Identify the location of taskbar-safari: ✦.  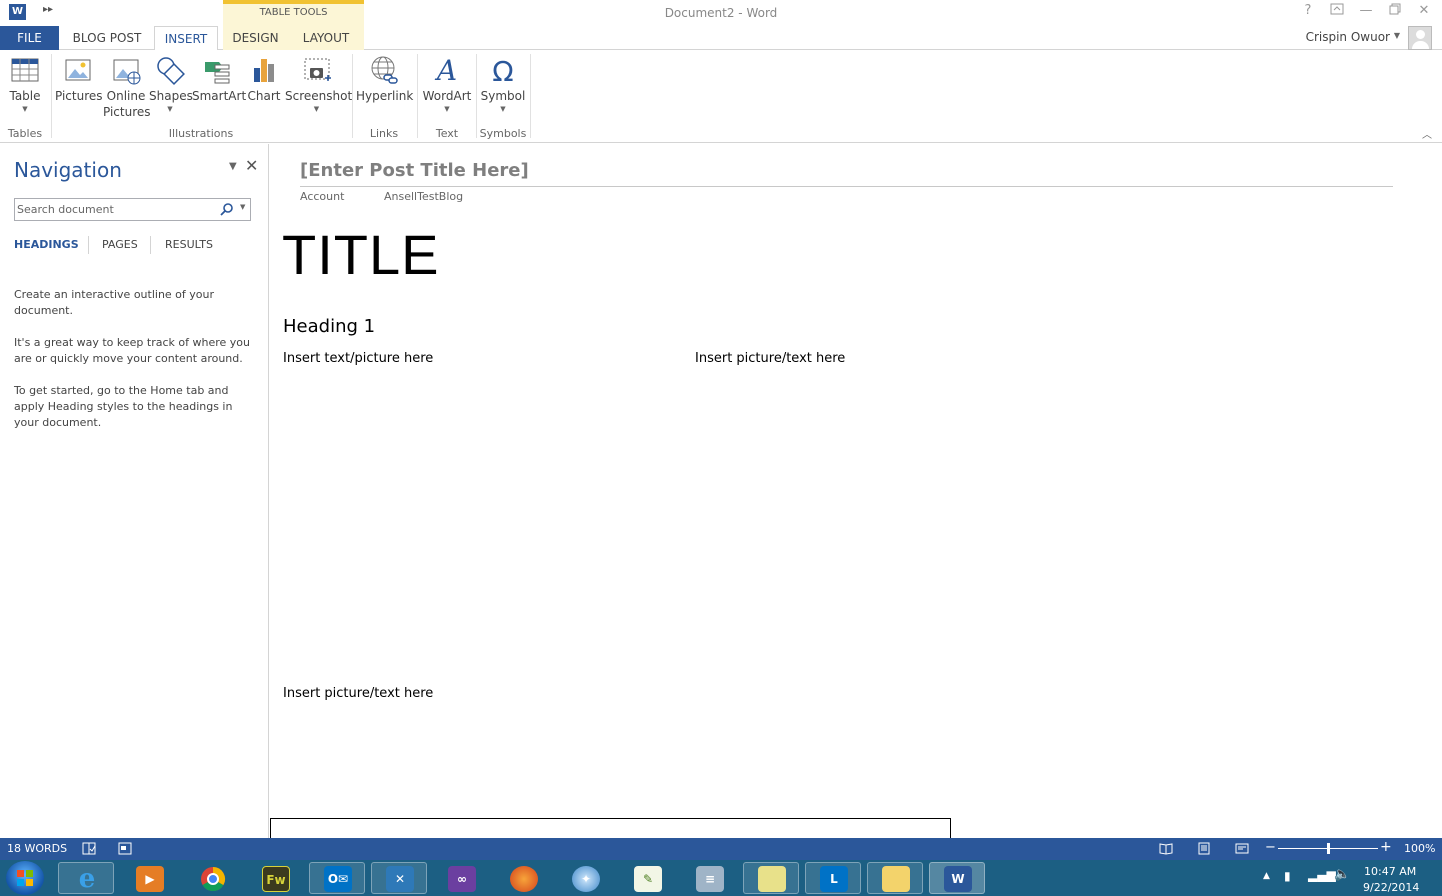
(585, 878).